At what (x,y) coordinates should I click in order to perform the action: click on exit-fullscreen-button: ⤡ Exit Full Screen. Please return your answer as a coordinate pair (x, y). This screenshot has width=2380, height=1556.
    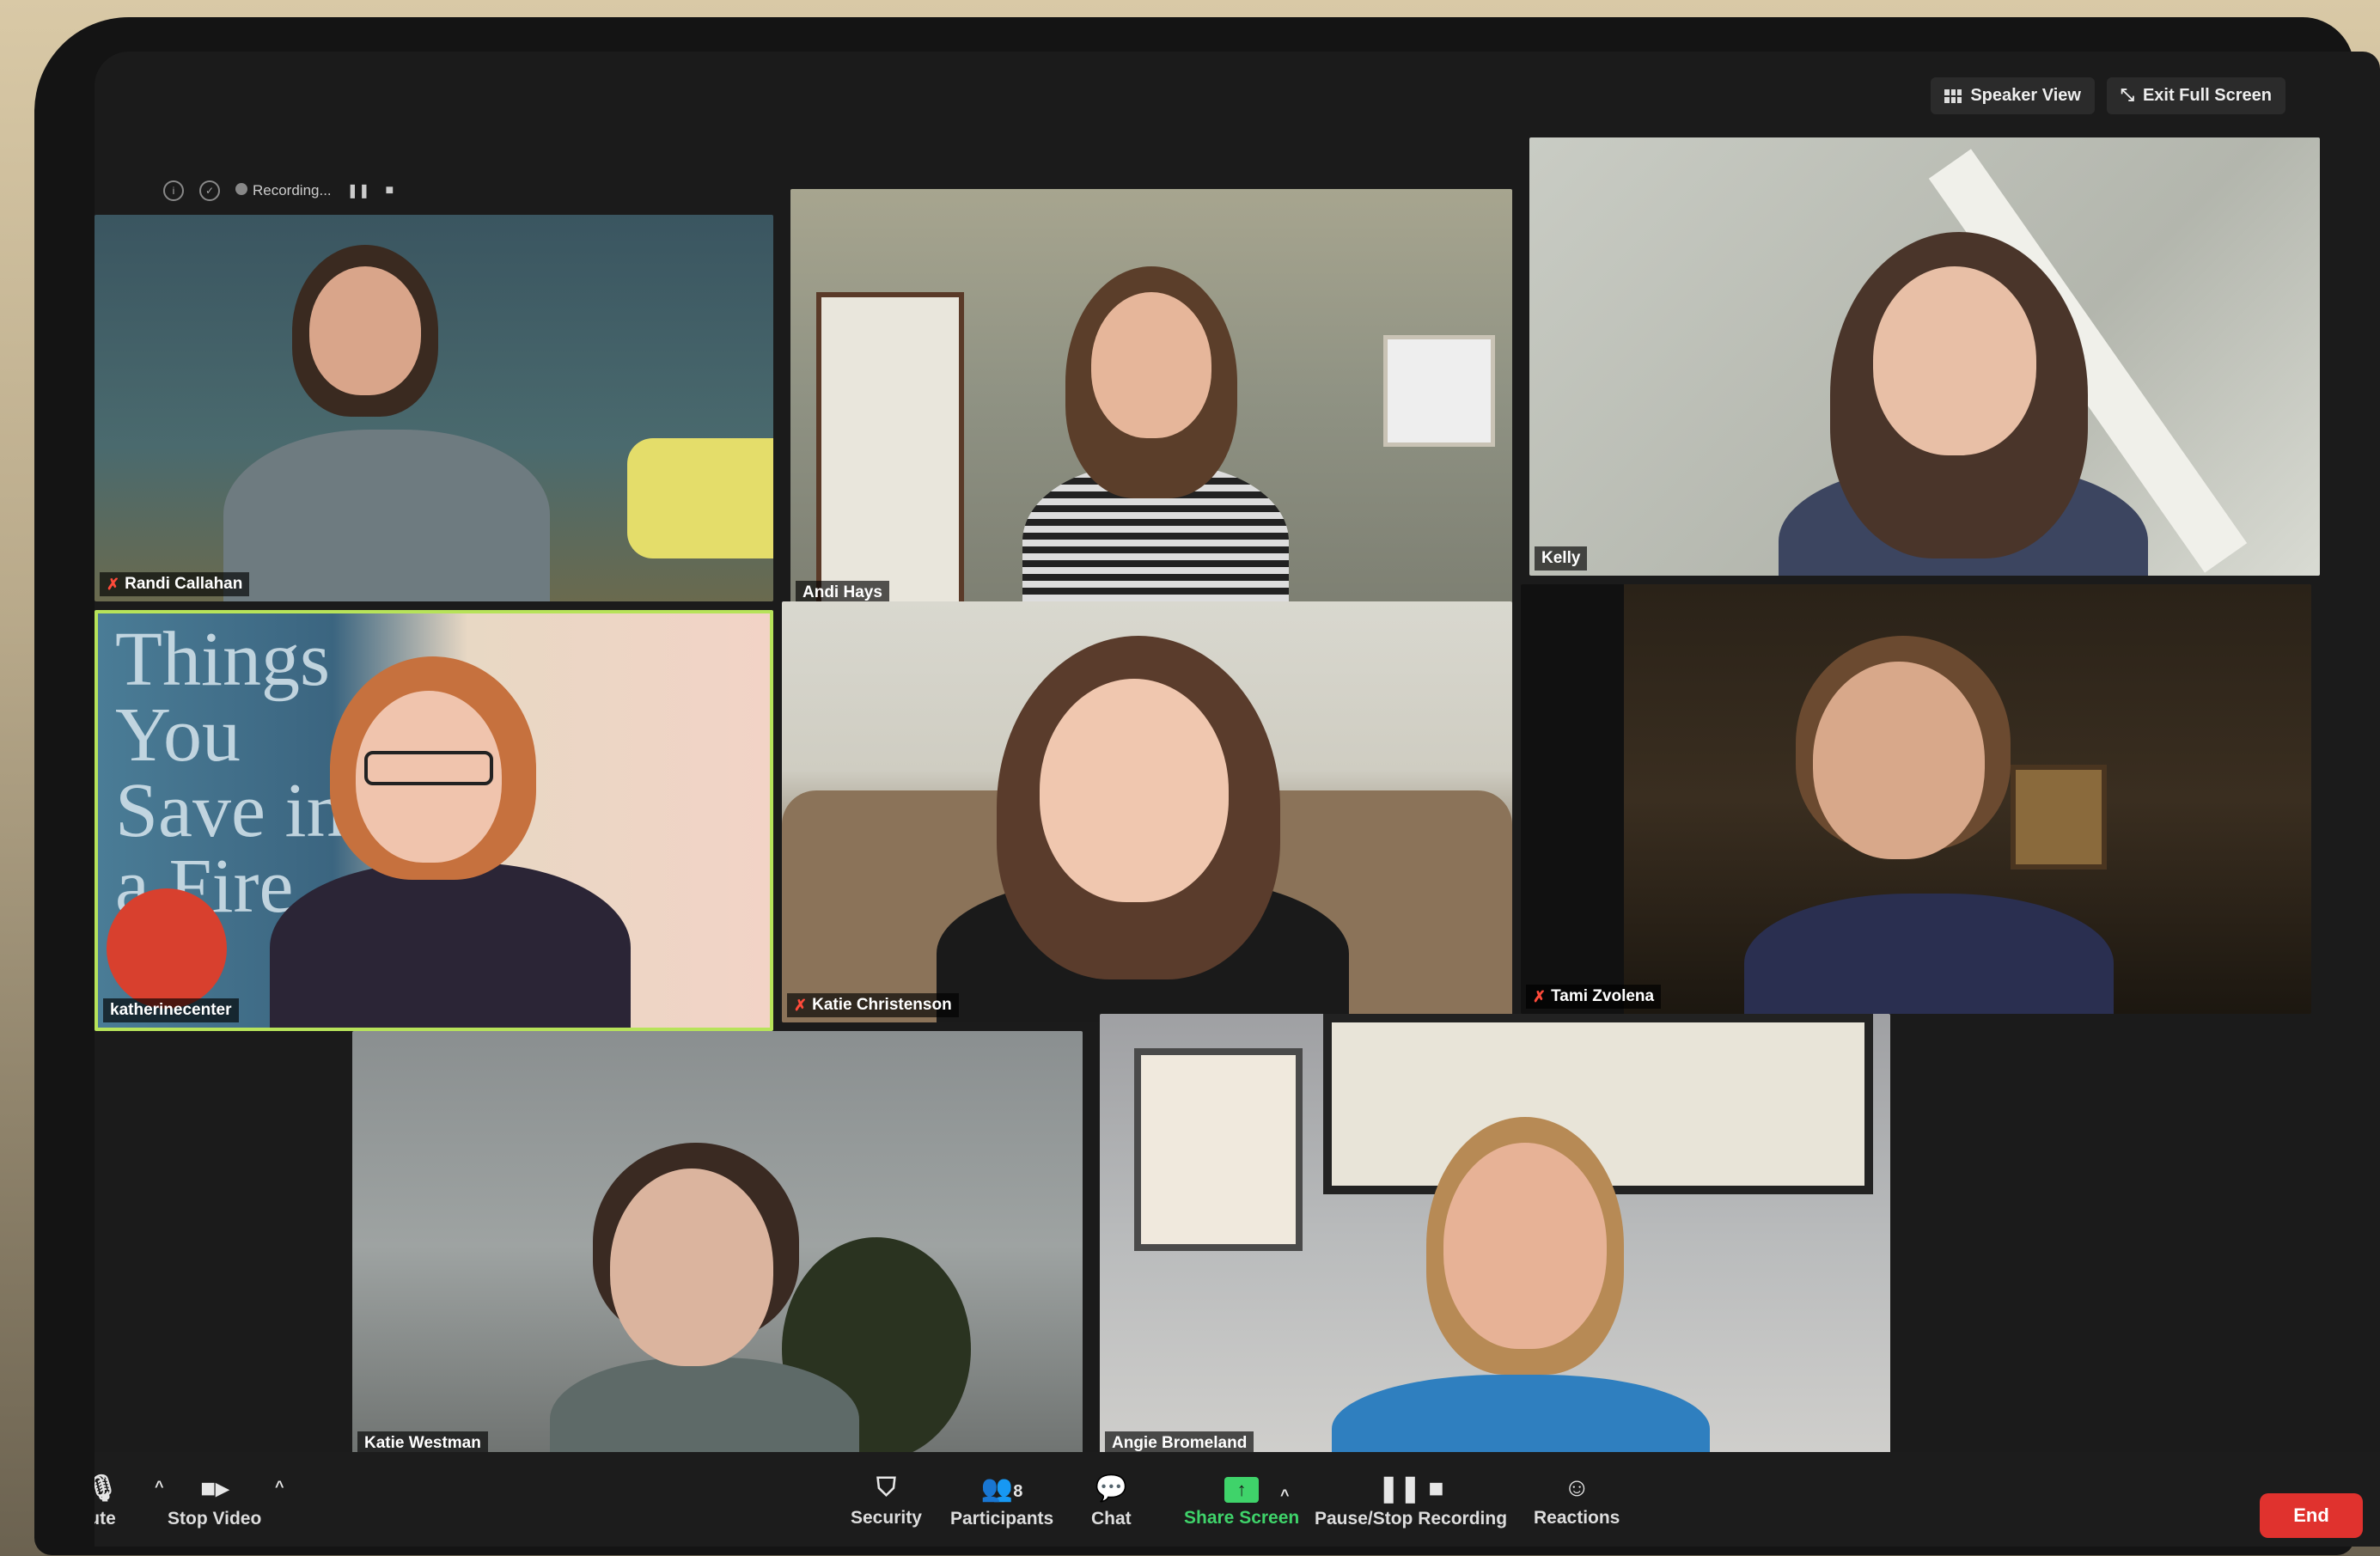
    Looking at the image, I should click on (2195, 95).